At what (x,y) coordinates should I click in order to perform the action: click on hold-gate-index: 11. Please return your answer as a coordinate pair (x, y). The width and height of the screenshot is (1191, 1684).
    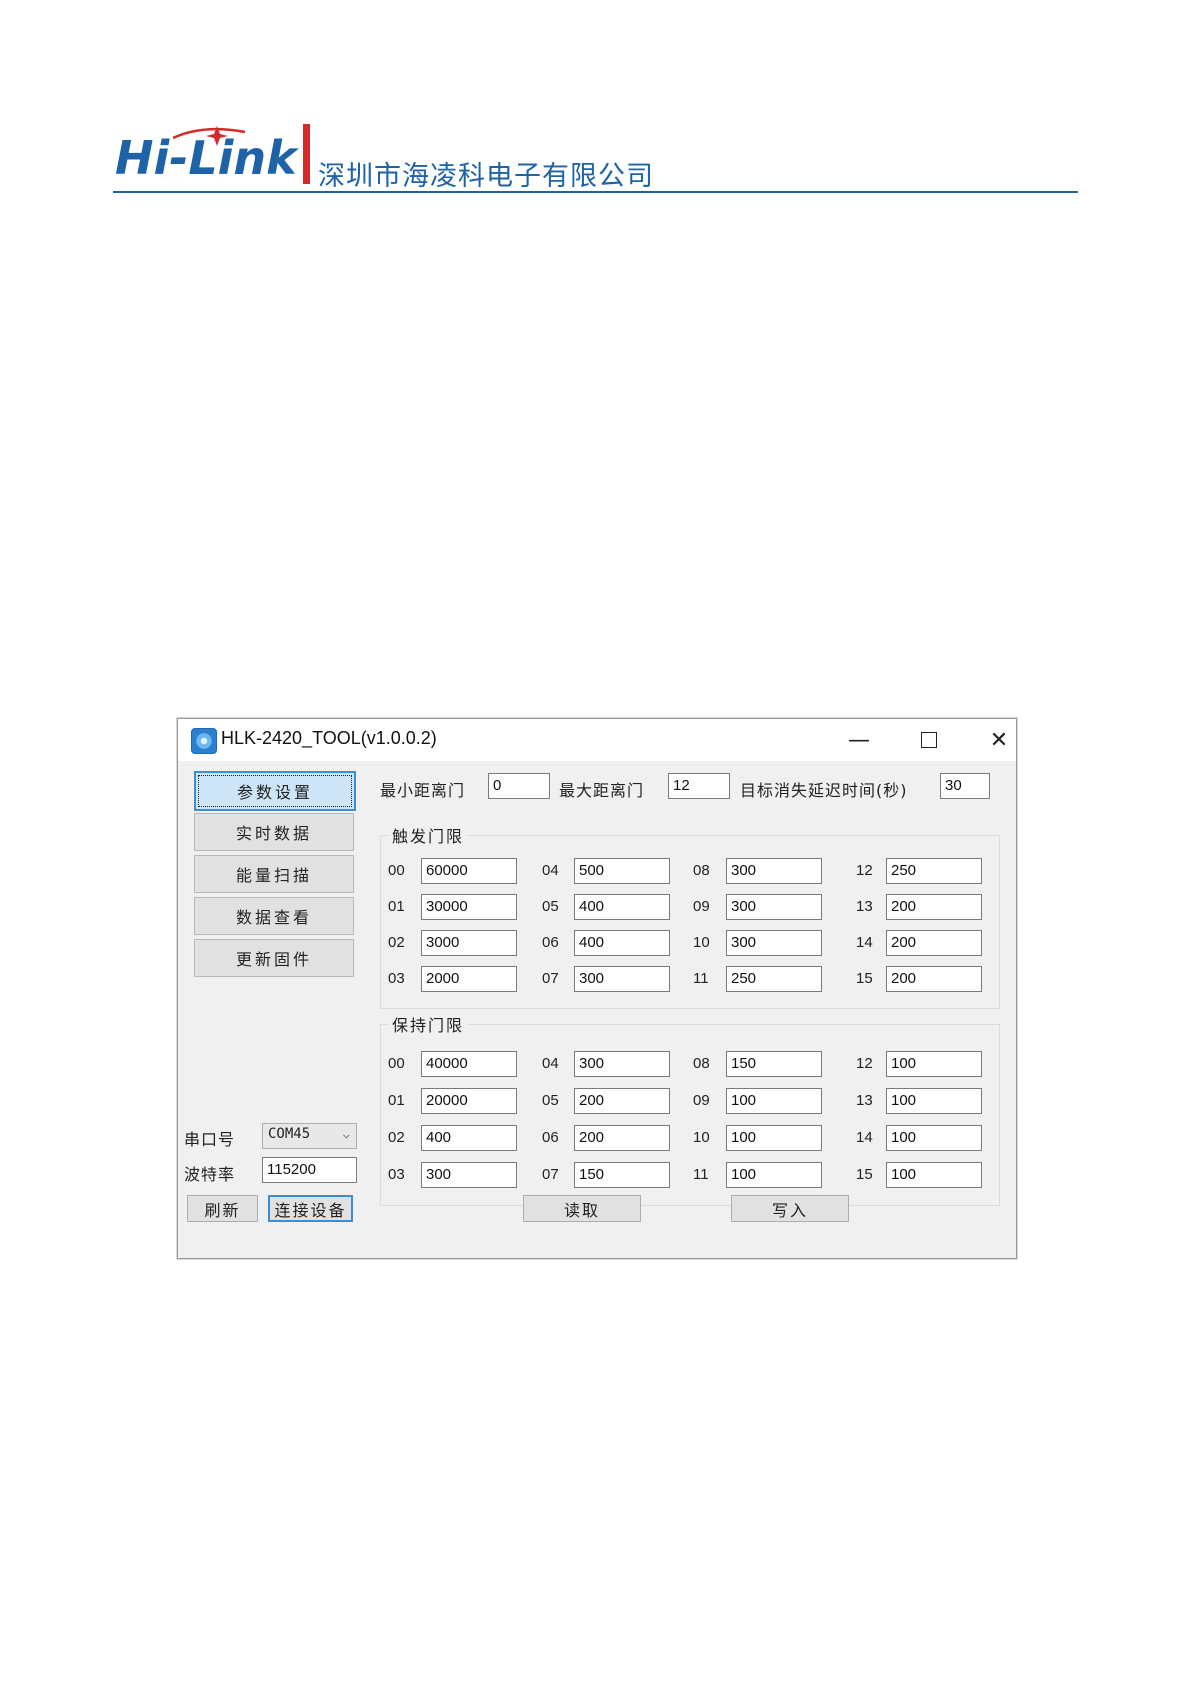
    Looking at the image, I should click on (701, 1174).